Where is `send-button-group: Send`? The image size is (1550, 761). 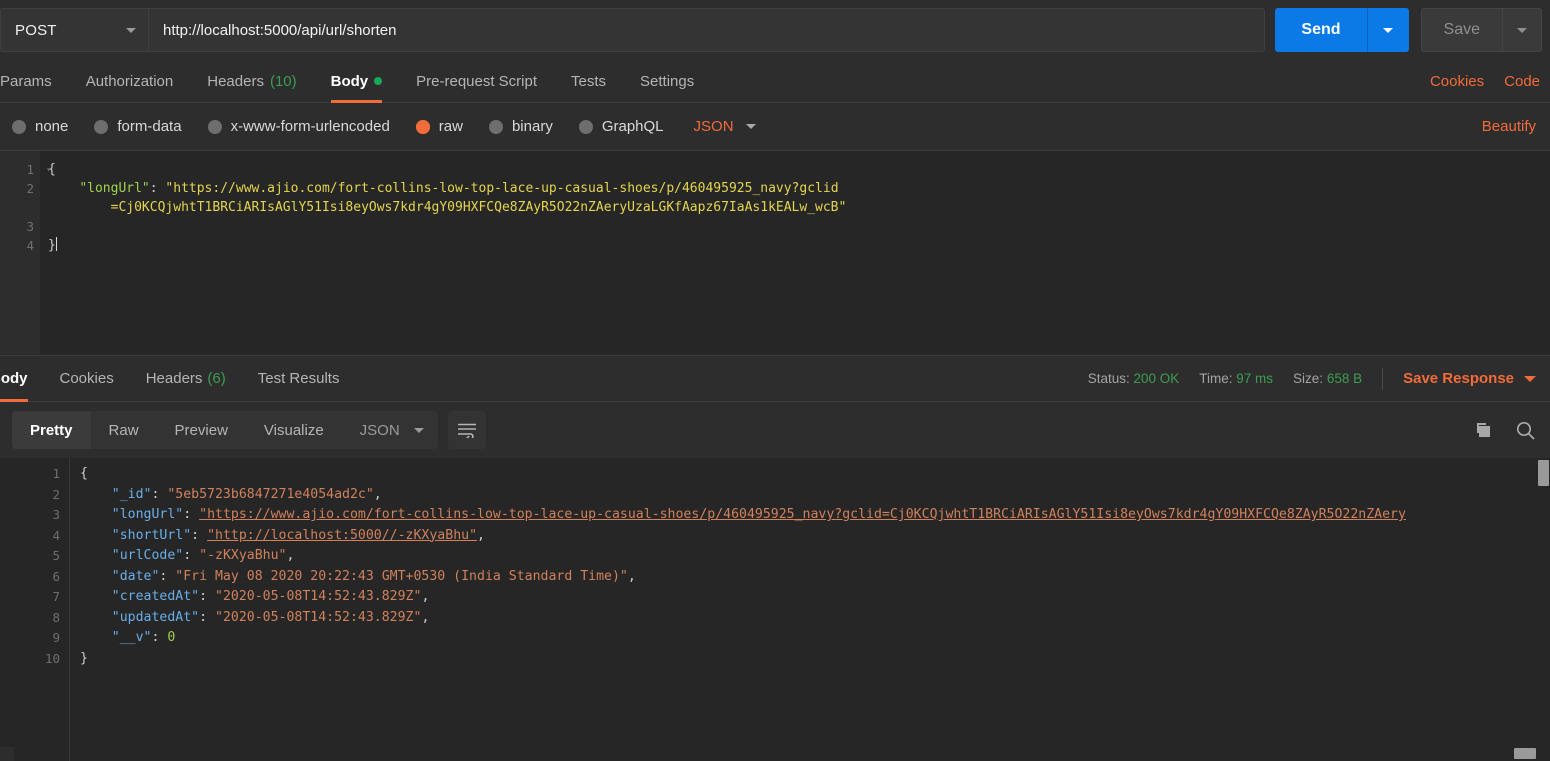
send-button-group: Send is located at coordinates (1342, 30).